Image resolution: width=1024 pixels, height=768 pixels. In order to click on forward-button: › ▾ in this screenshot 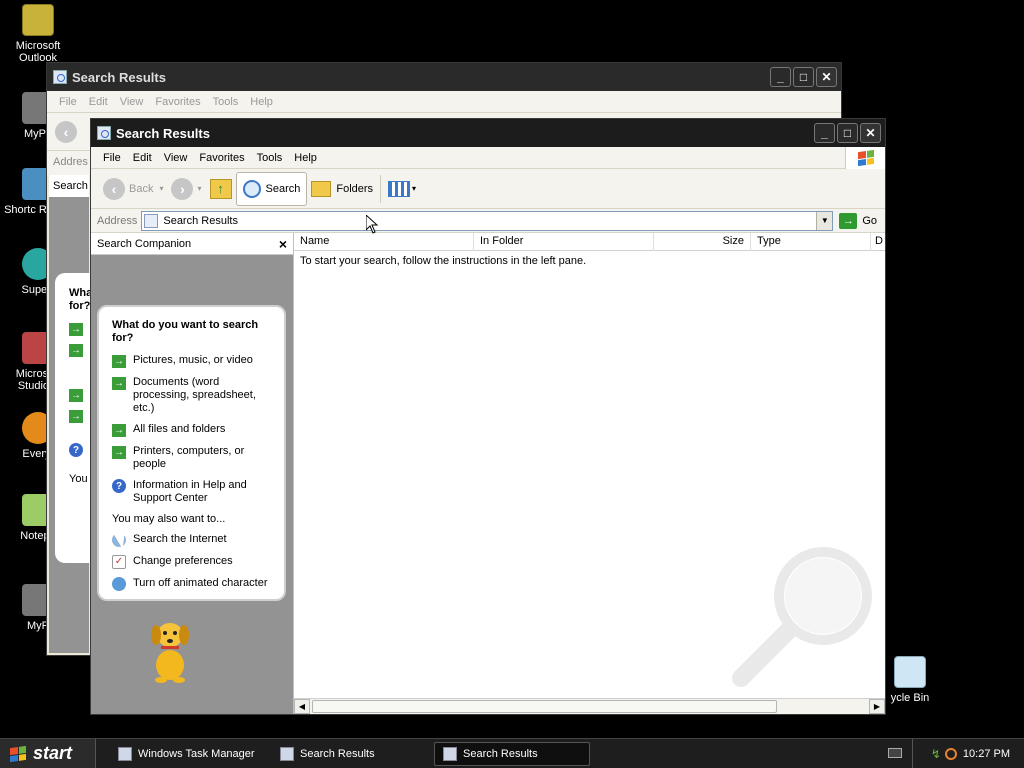, I will do `click(186, 189)`.